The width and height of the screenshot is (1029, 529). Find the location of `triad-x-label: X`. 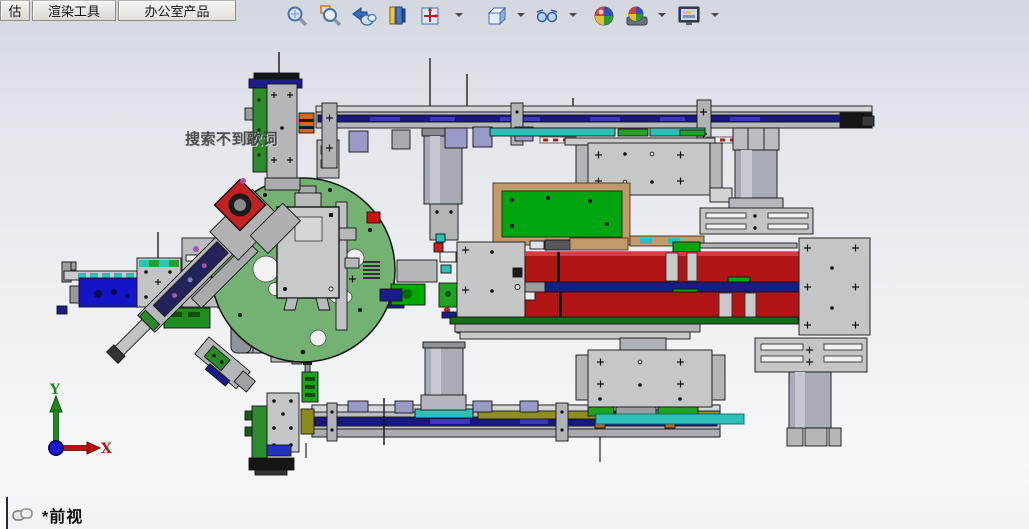

triad-x-label: X is located at coordinates (106, 449).